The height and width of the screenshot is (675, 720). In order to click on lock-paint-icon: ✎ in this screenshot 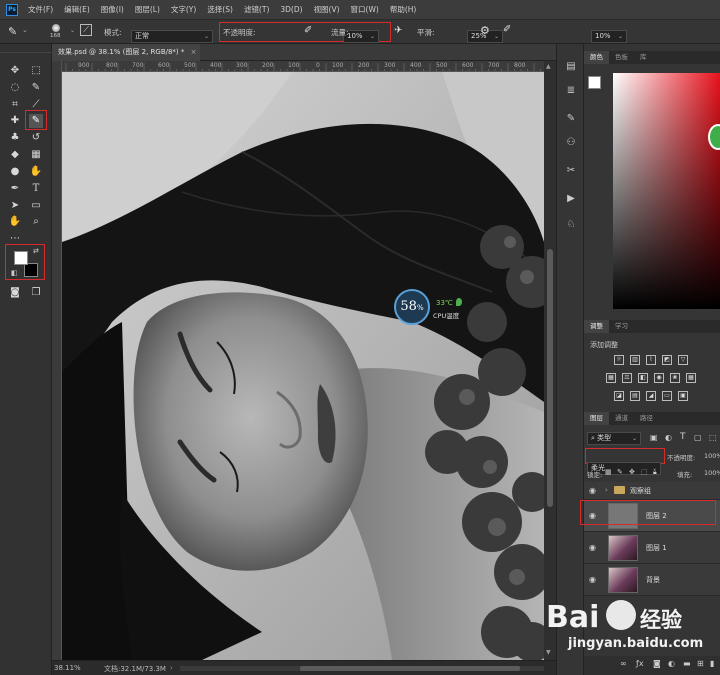, I will do `click(620, 472)`.